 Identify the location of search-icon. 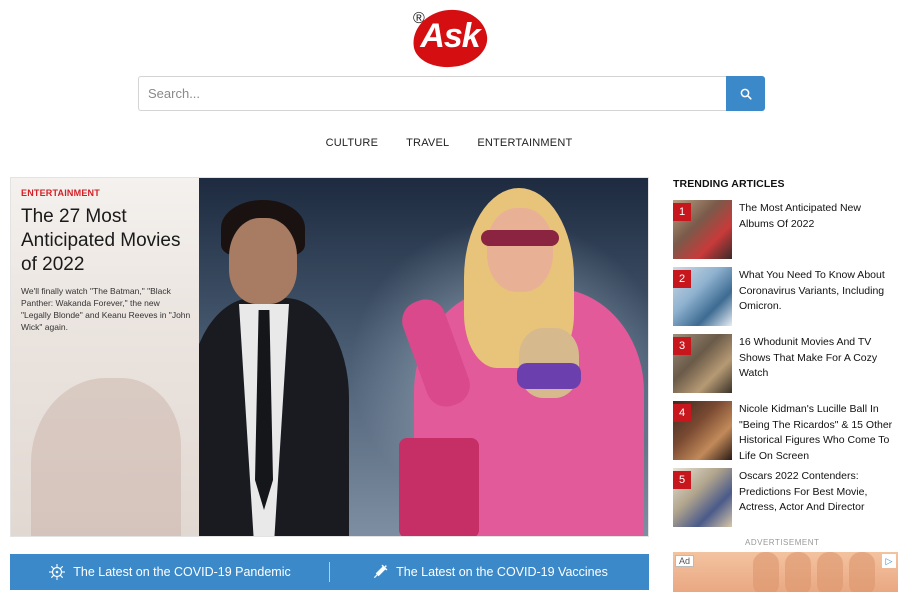
(746, 94).